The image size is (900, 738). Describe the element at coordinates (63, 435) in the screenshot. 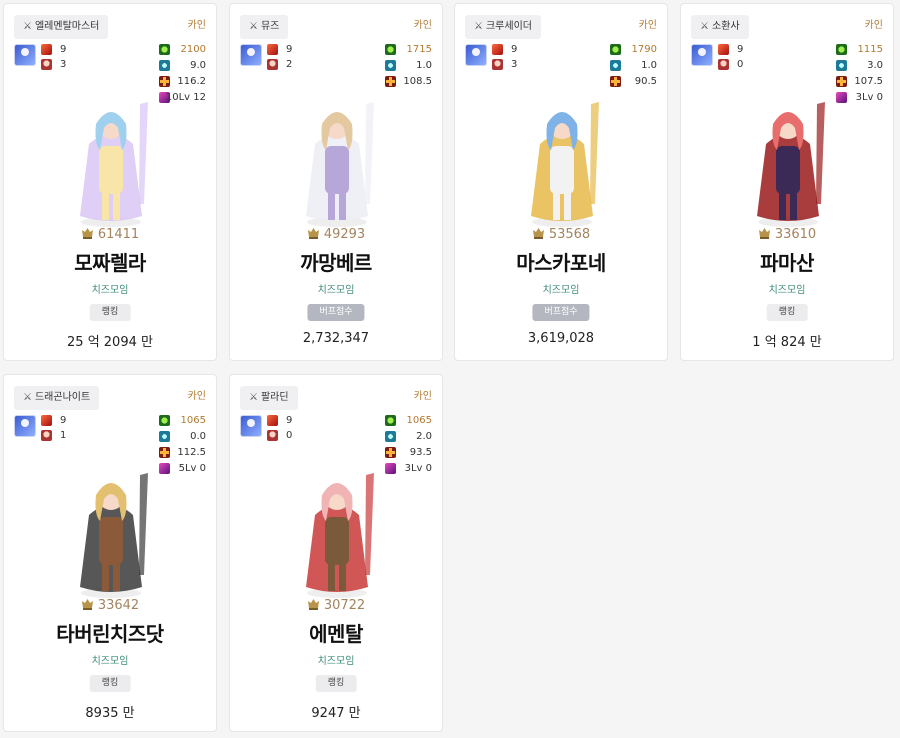

I see `creature-count: 1` at that location.